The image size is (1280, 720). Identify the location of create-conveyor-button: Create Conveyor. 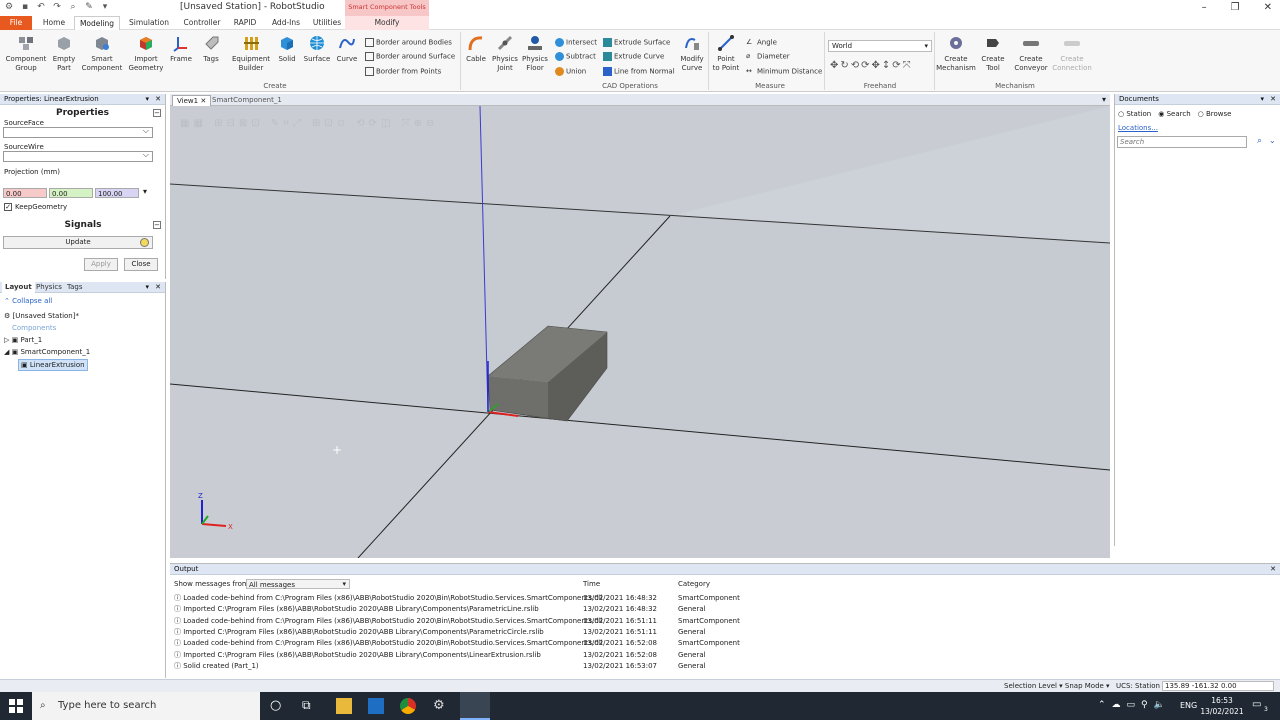
(1031, 53).